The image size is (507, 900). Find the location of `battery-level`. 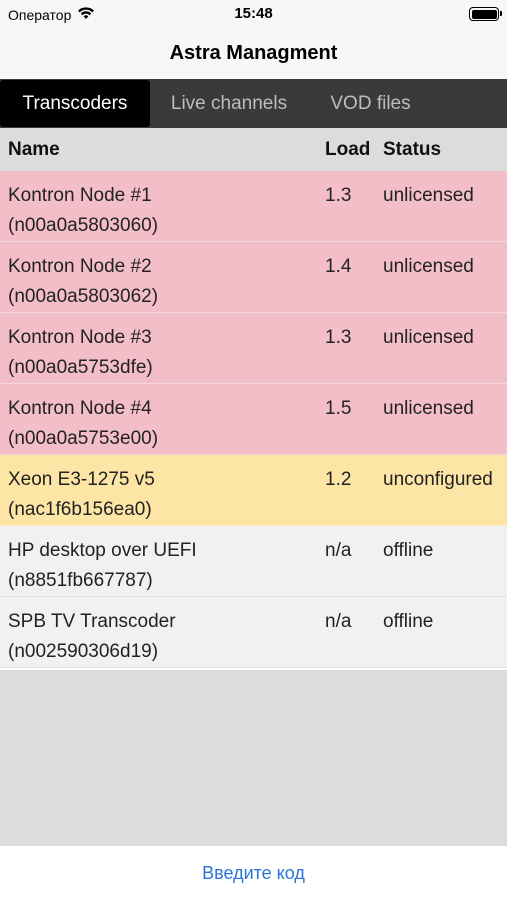

battery-level is located at coordinates (484, 14).